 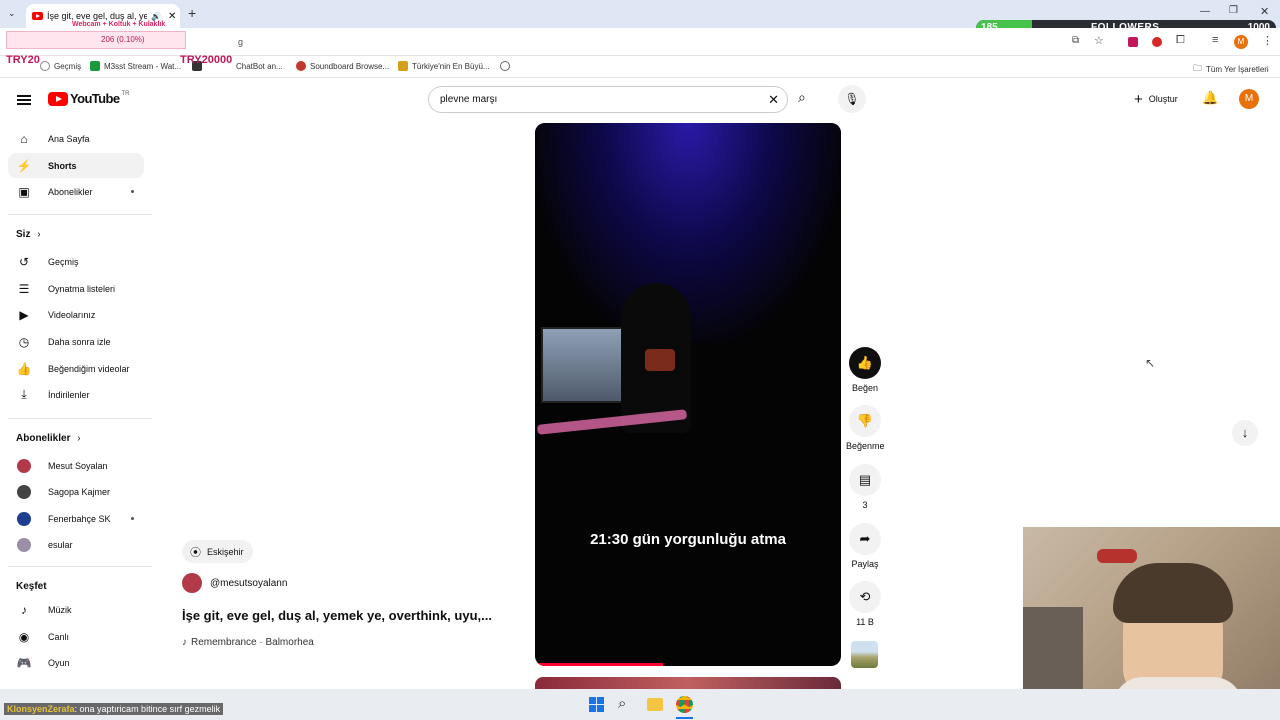 What do you see at coordinates (1205, 11) in the screenshot?
I see `minimize-button: —` at bounding box center [1205, 11].